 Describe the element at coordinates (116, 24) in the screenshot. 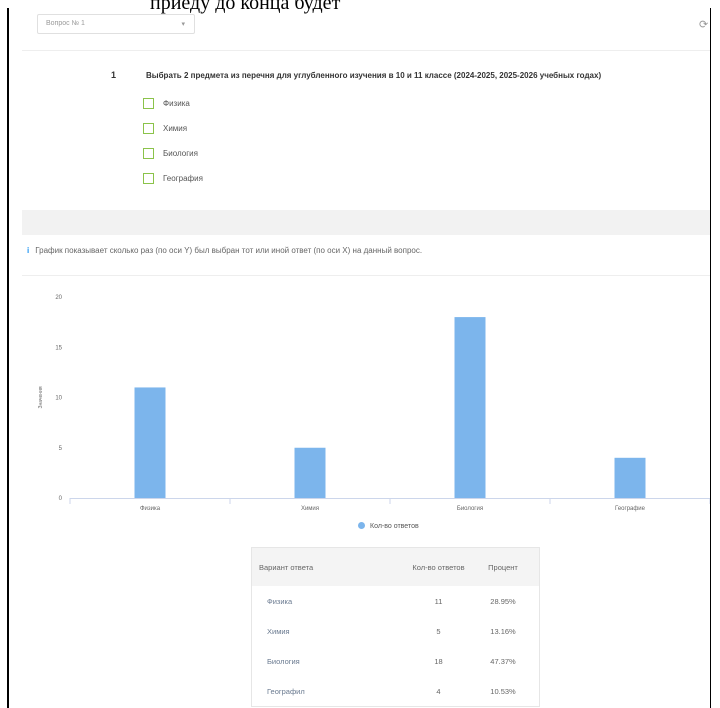

I see `question-select: Вопрос № 1 ▾` at that location.